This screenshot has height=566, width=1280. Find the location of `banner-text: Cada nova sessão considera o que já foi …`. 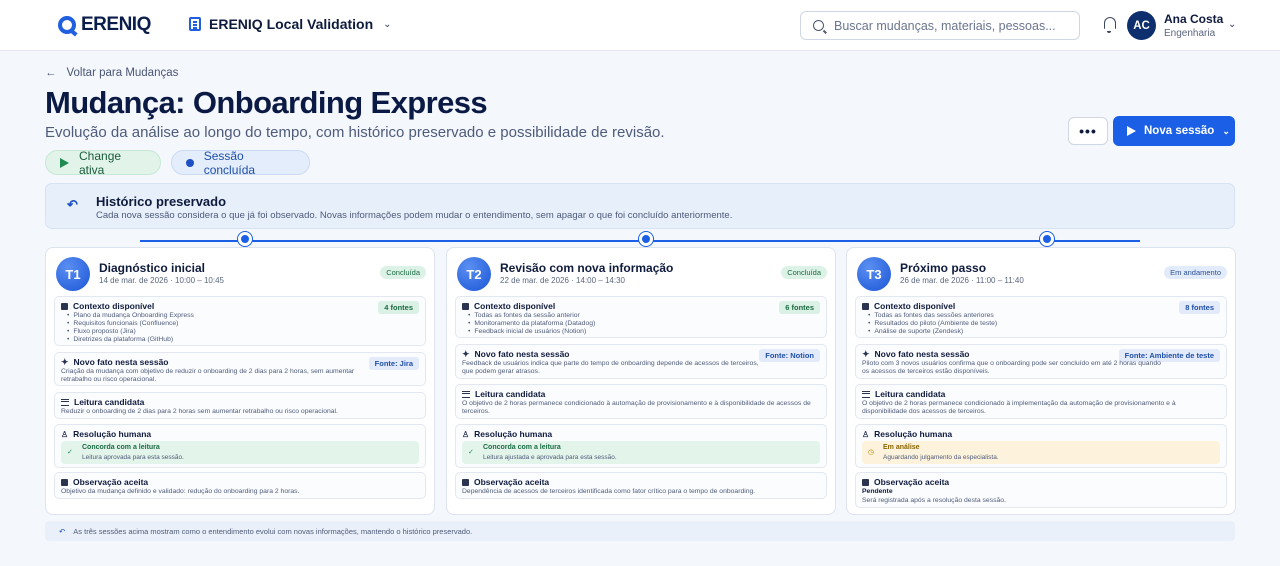

banner-text: Cada nova sessão considera o que já foi … is located at coordinates (414, 215).